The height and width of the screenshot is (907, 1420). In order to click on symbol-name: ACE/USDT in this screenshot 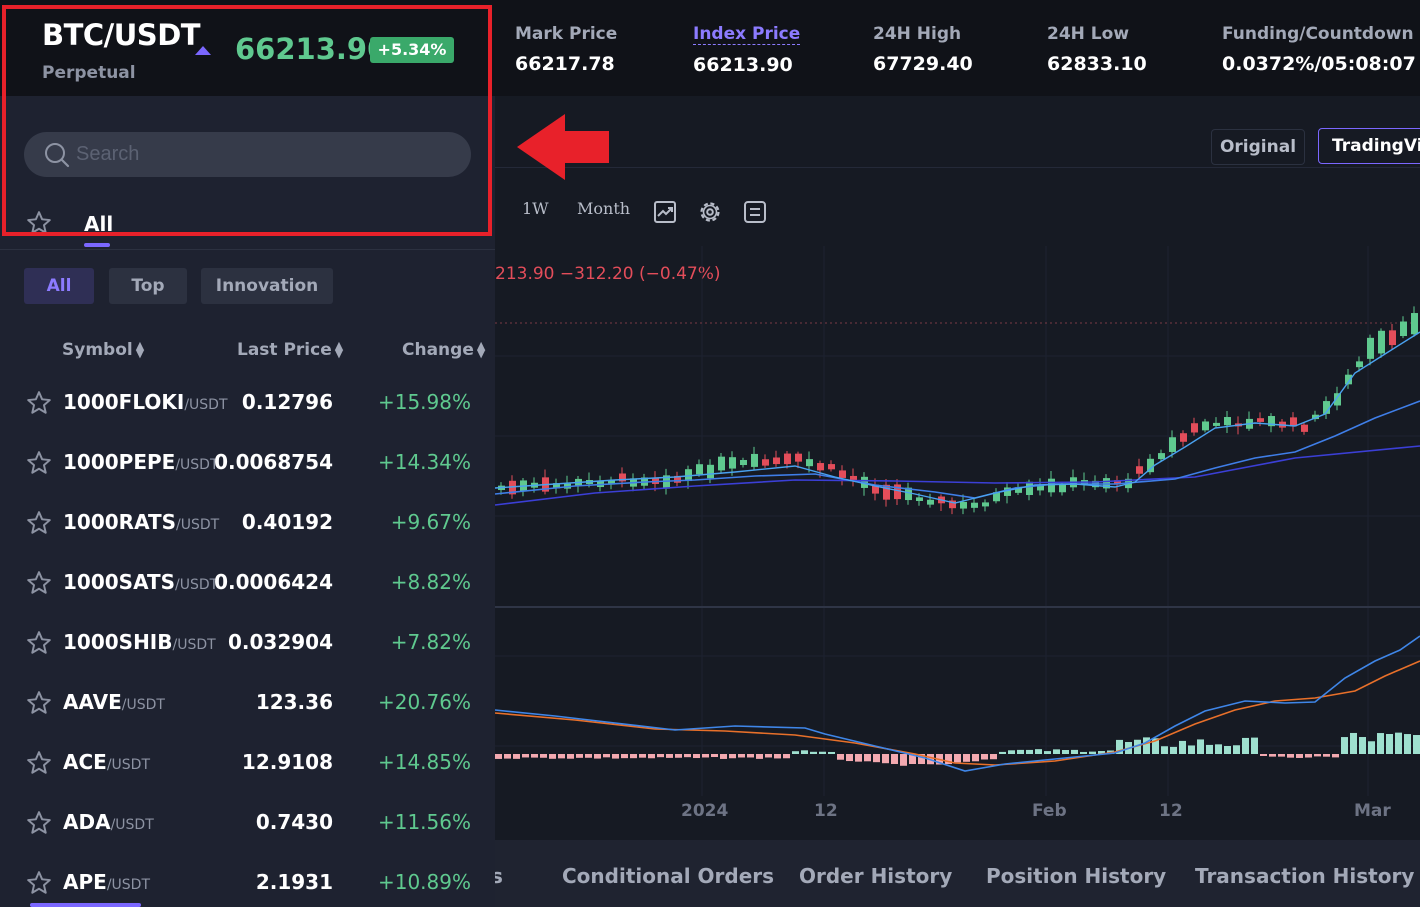, I will do `click(106, 762)`.